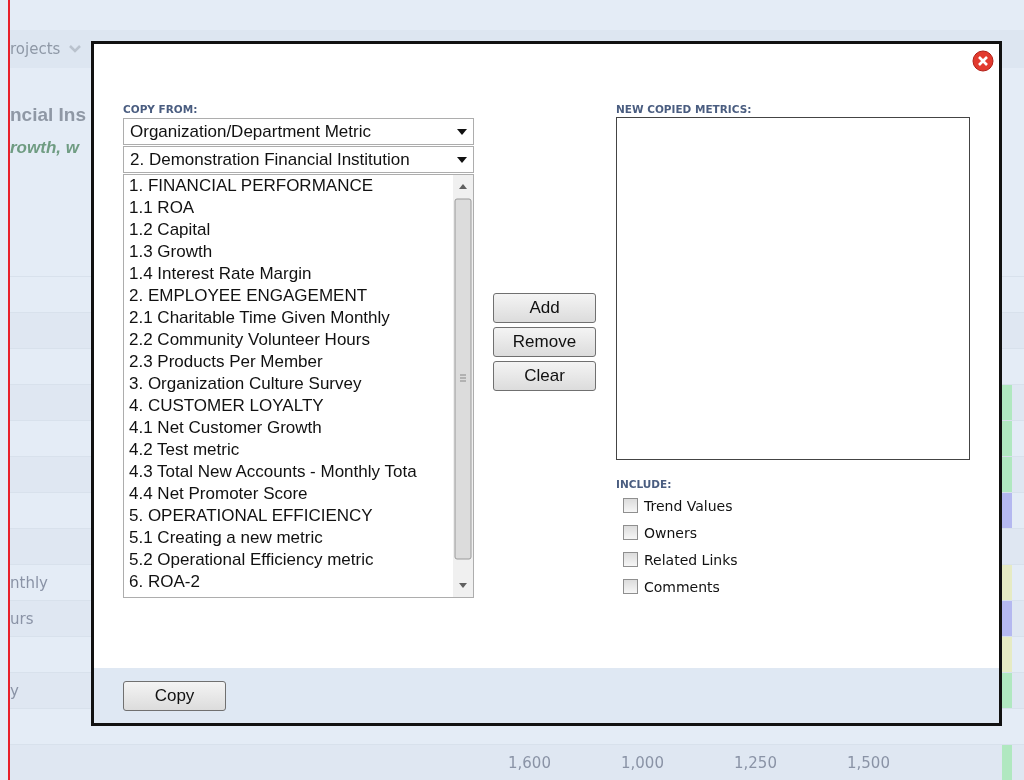 The height and width of the screenshot is (780, 1024). I want to click on copy-button: Copy, so click(174, 695).